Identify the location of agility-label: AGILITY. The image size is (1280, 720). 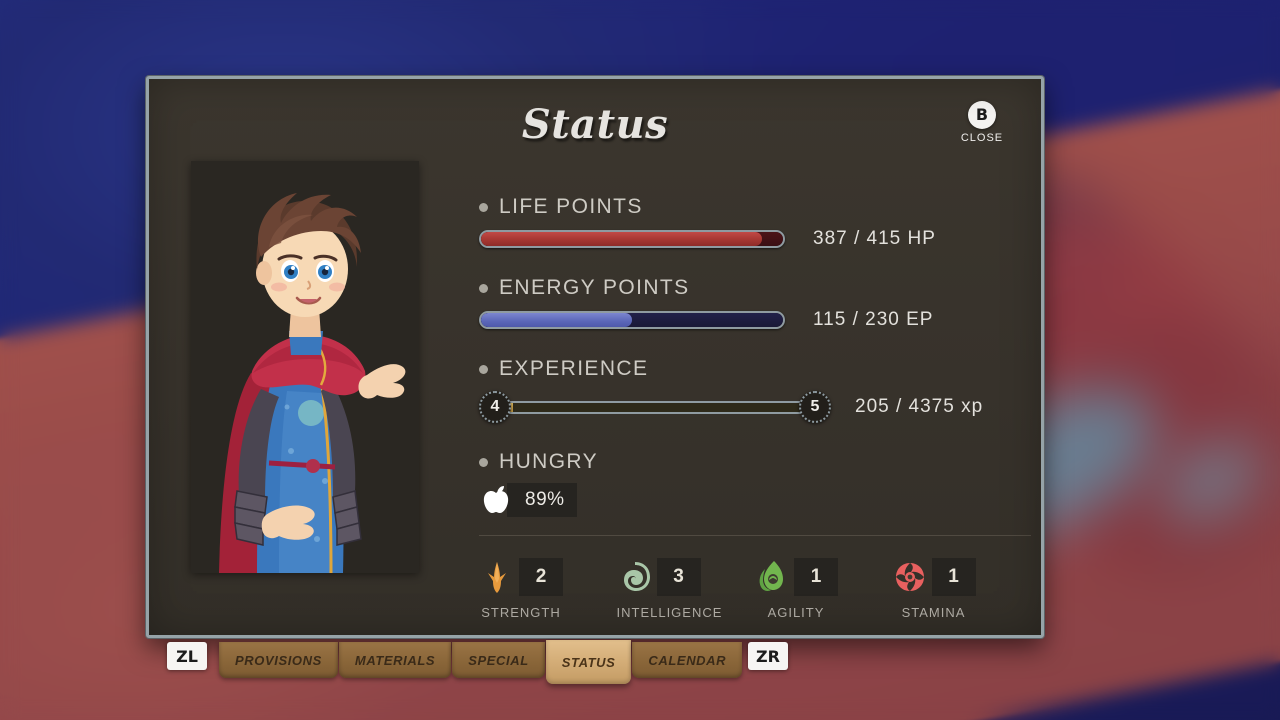
(796, 612).